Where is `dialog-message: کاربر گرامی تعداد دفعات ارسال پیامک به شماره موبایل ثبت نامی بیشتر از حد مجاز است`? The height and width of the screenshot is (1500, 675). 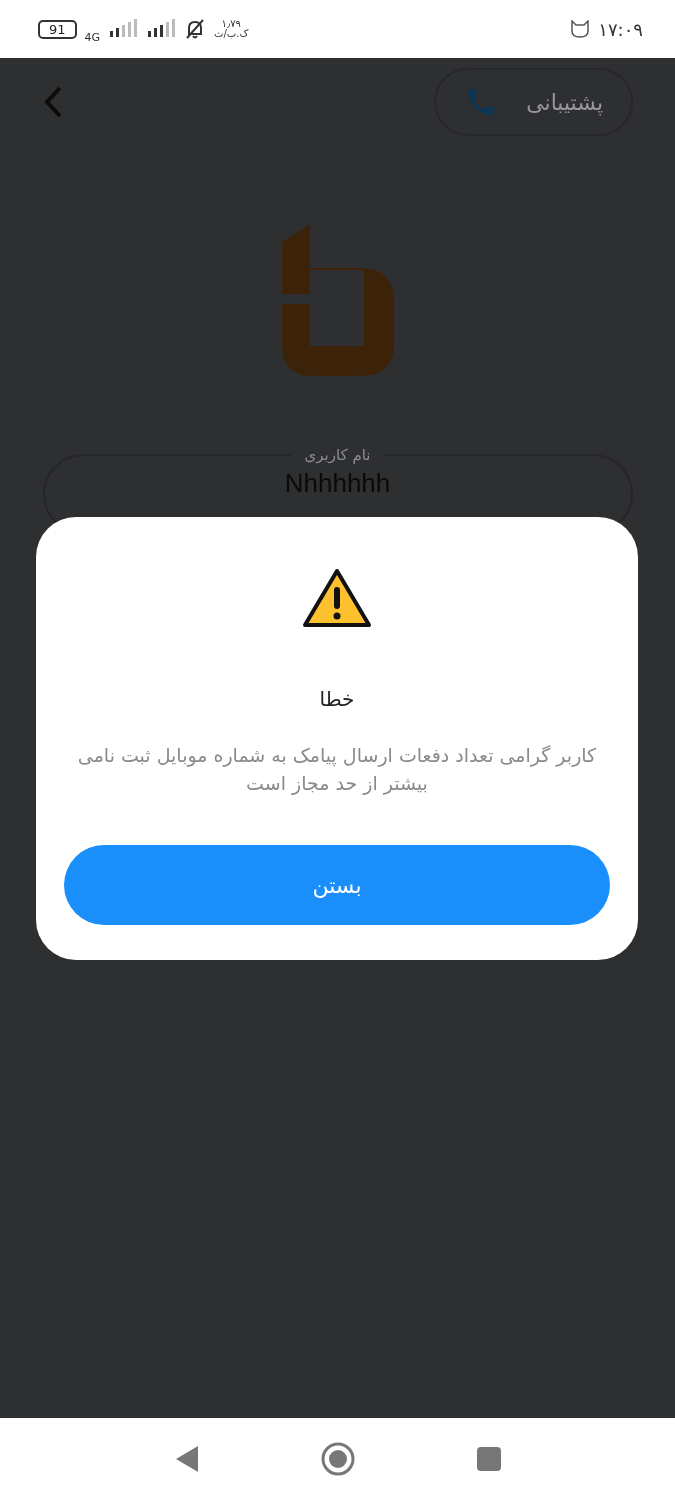
dialog-message: کاربر گرامی تعداد دفعات ارسال پیامک به شماره موبایل ثبت نامی بیشتر از حد مجاز است is located at coordinates (337, 770).